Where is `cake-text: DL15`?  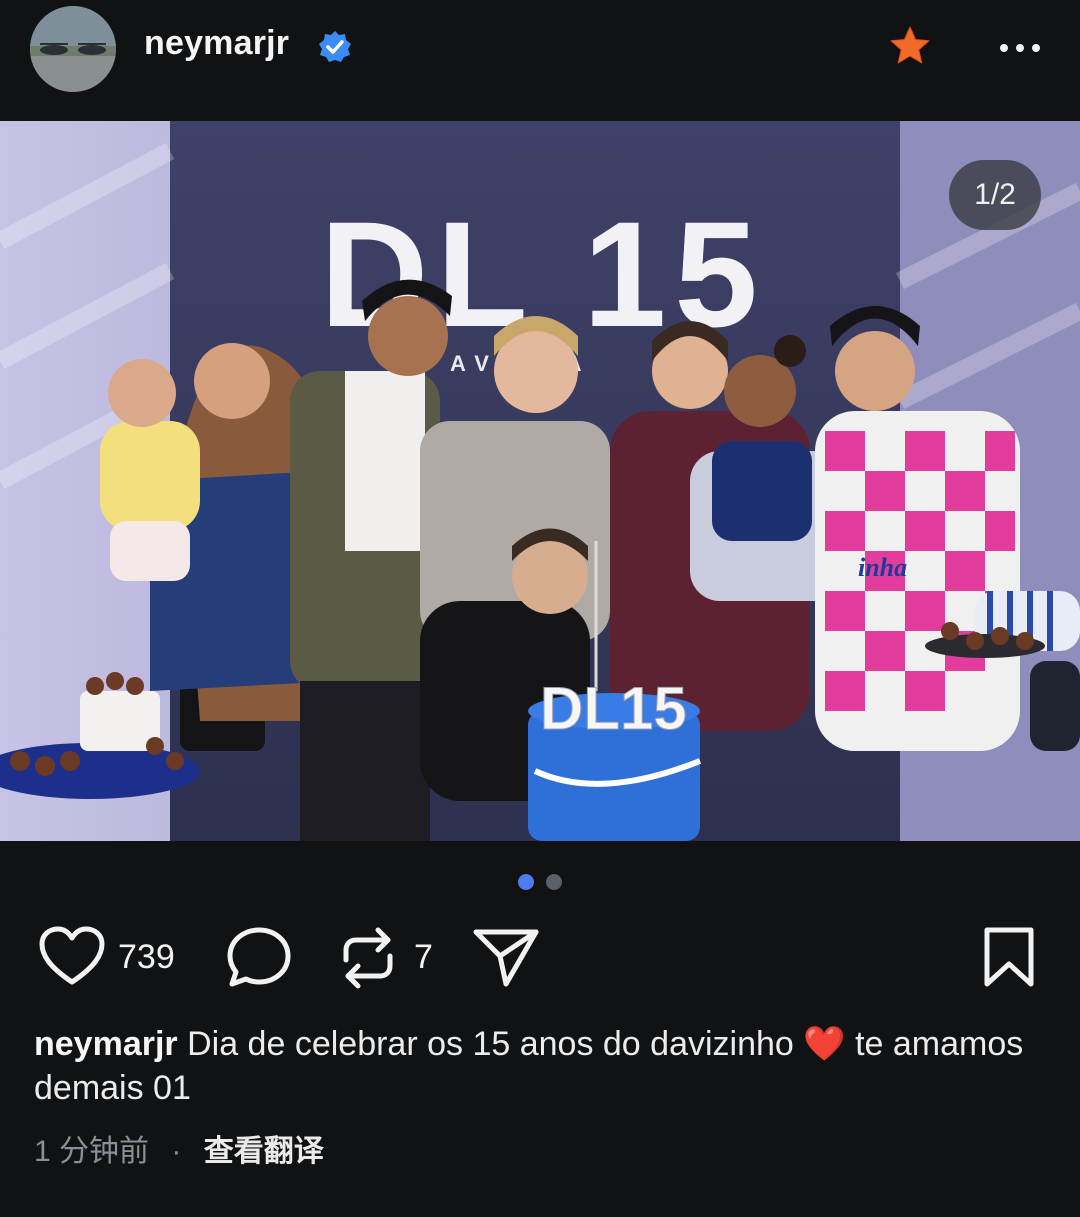
cake-text: DL15 is located at coordinates (613, 708).